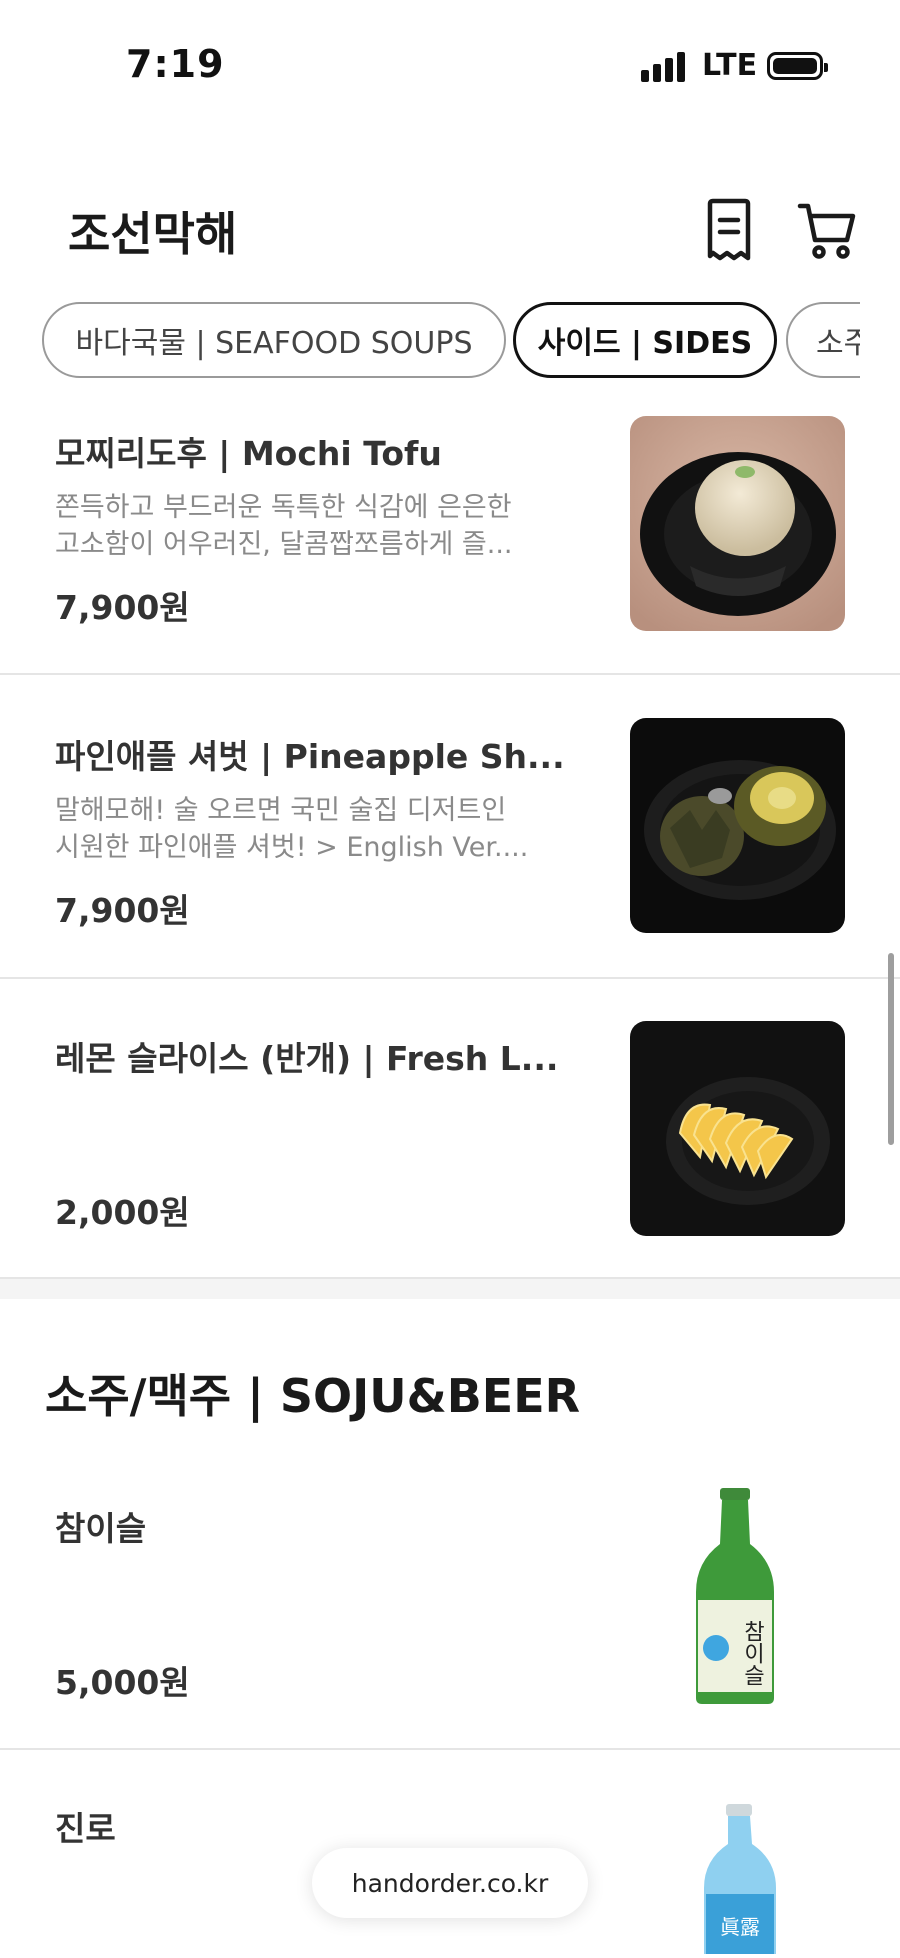  What do you see at coordinates (645, 340) in the screenshot?
I see `tab-sides: 사이드 | SIDES` at bounding box center [645, 340].